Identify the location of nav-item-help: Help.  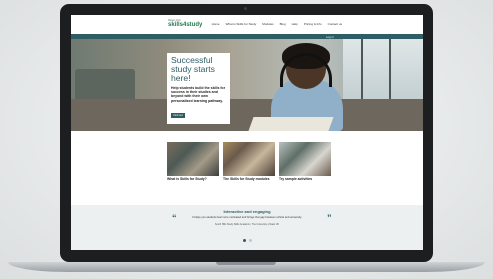
(295, 24).